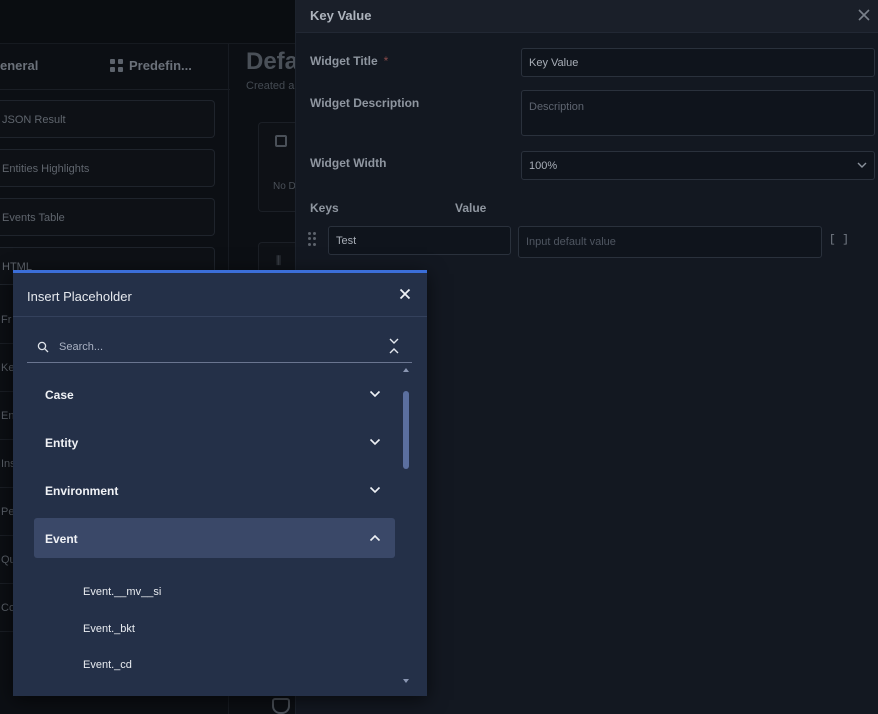 Image resolution: width=878 pixels, height=714 pixels. I want to click on background-widget-card: No D, so click(278, 167).